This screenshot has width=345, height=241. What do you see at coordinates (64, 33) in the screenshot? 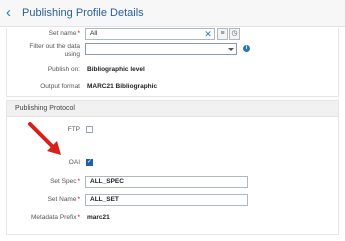
I see `set-name-label: Set name*` at bounding box center [64, 33].